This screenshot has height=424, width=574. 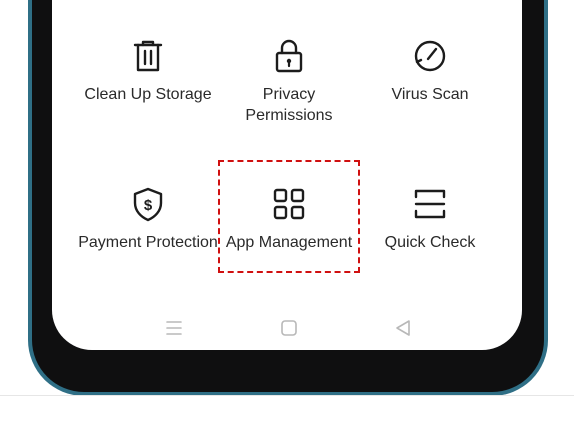 I want to click on payment-protection-label: Payment Protection, so click(x=148, y=242).